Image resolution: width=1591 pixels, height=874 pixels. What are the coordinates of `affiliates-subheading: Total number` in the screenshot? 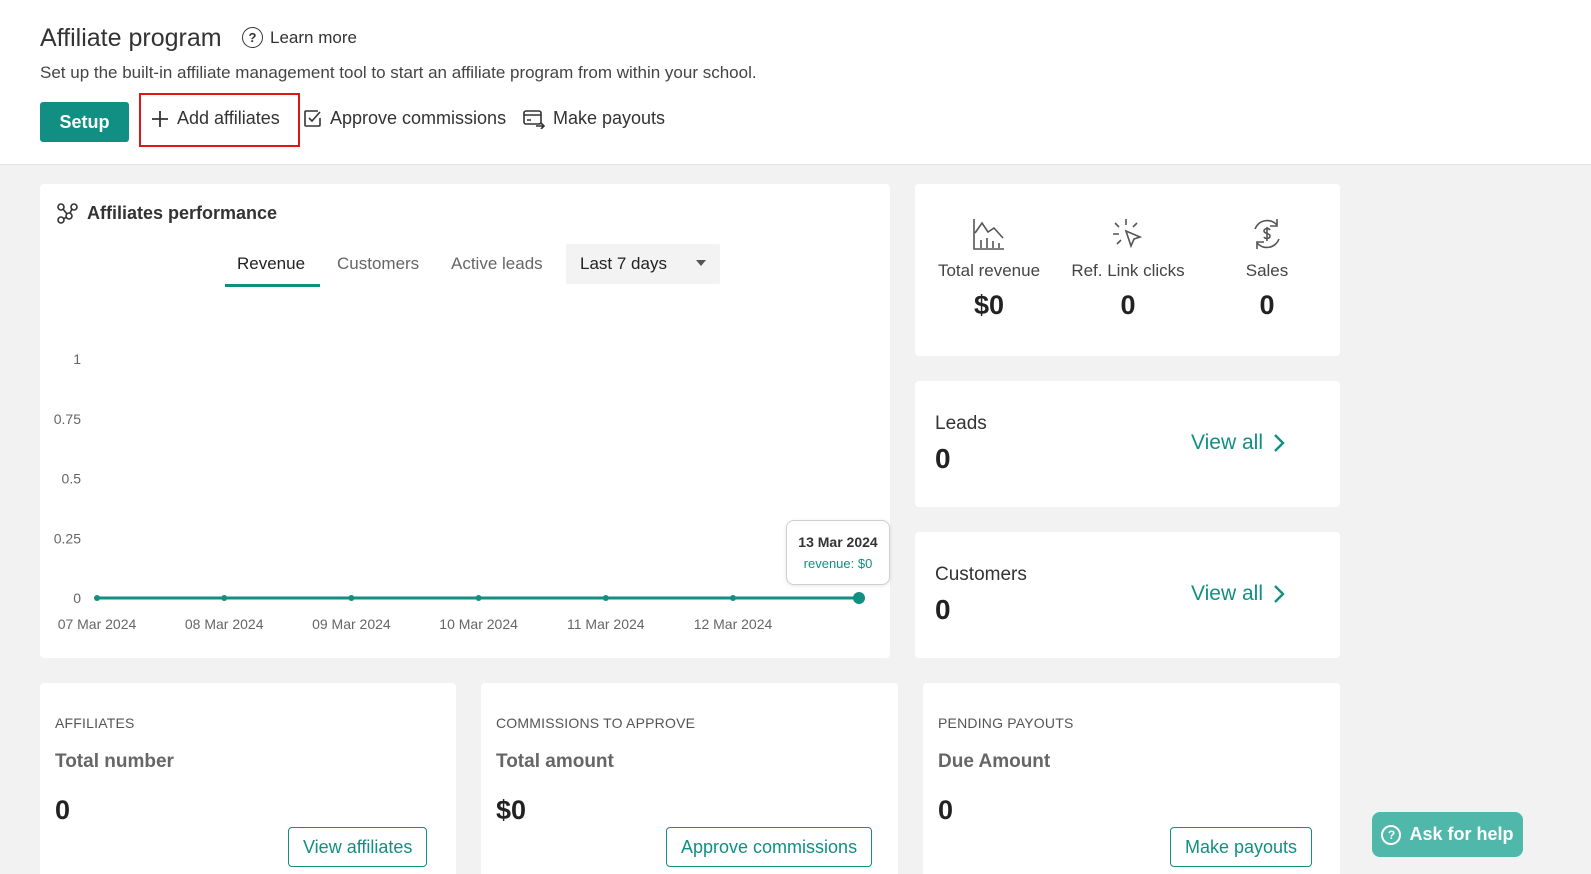 It's located at (114, 761).